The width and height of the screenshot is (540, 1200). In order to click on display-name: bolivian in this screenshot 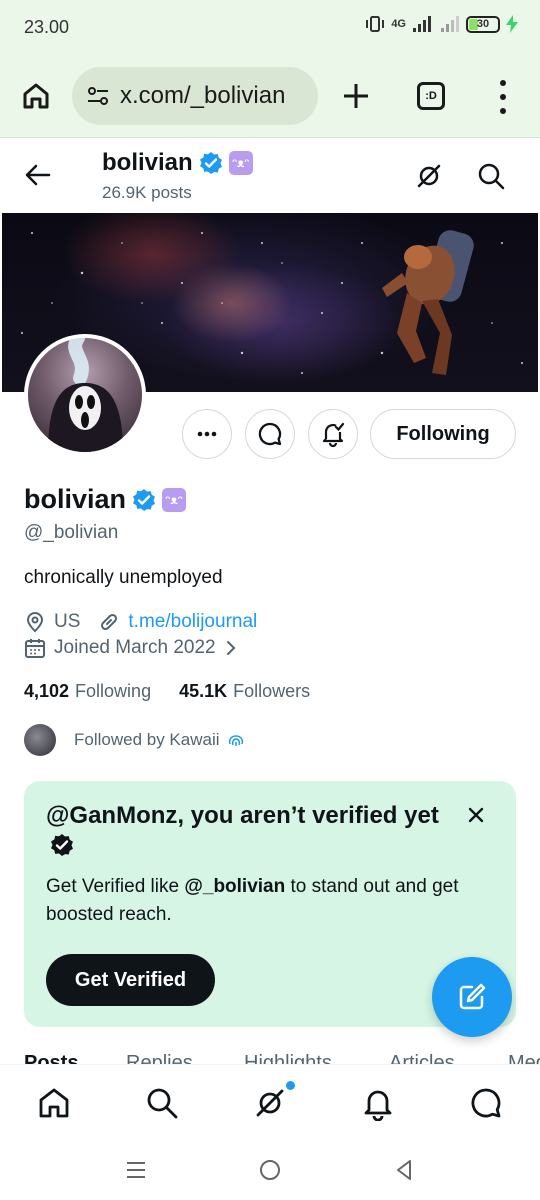, I will do `click(75, 499)`.